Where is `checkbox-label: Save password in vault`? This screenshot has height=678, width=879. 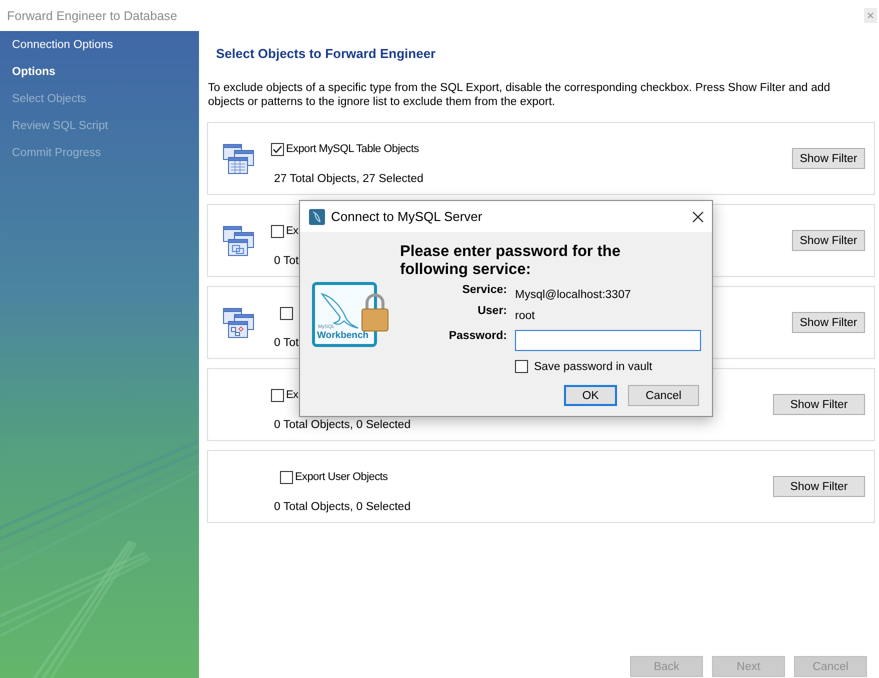
checkbox-label: Save password in vault is located at coordinates (593, 366).